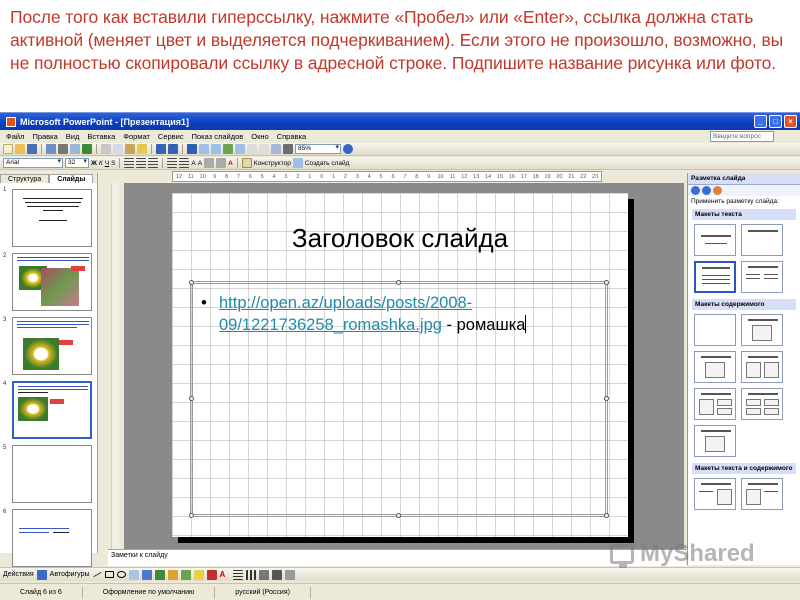  What do you see at coordinates (715, 330) in the screenshot?
I see `layout-blank` at bounding box center [715, 330].